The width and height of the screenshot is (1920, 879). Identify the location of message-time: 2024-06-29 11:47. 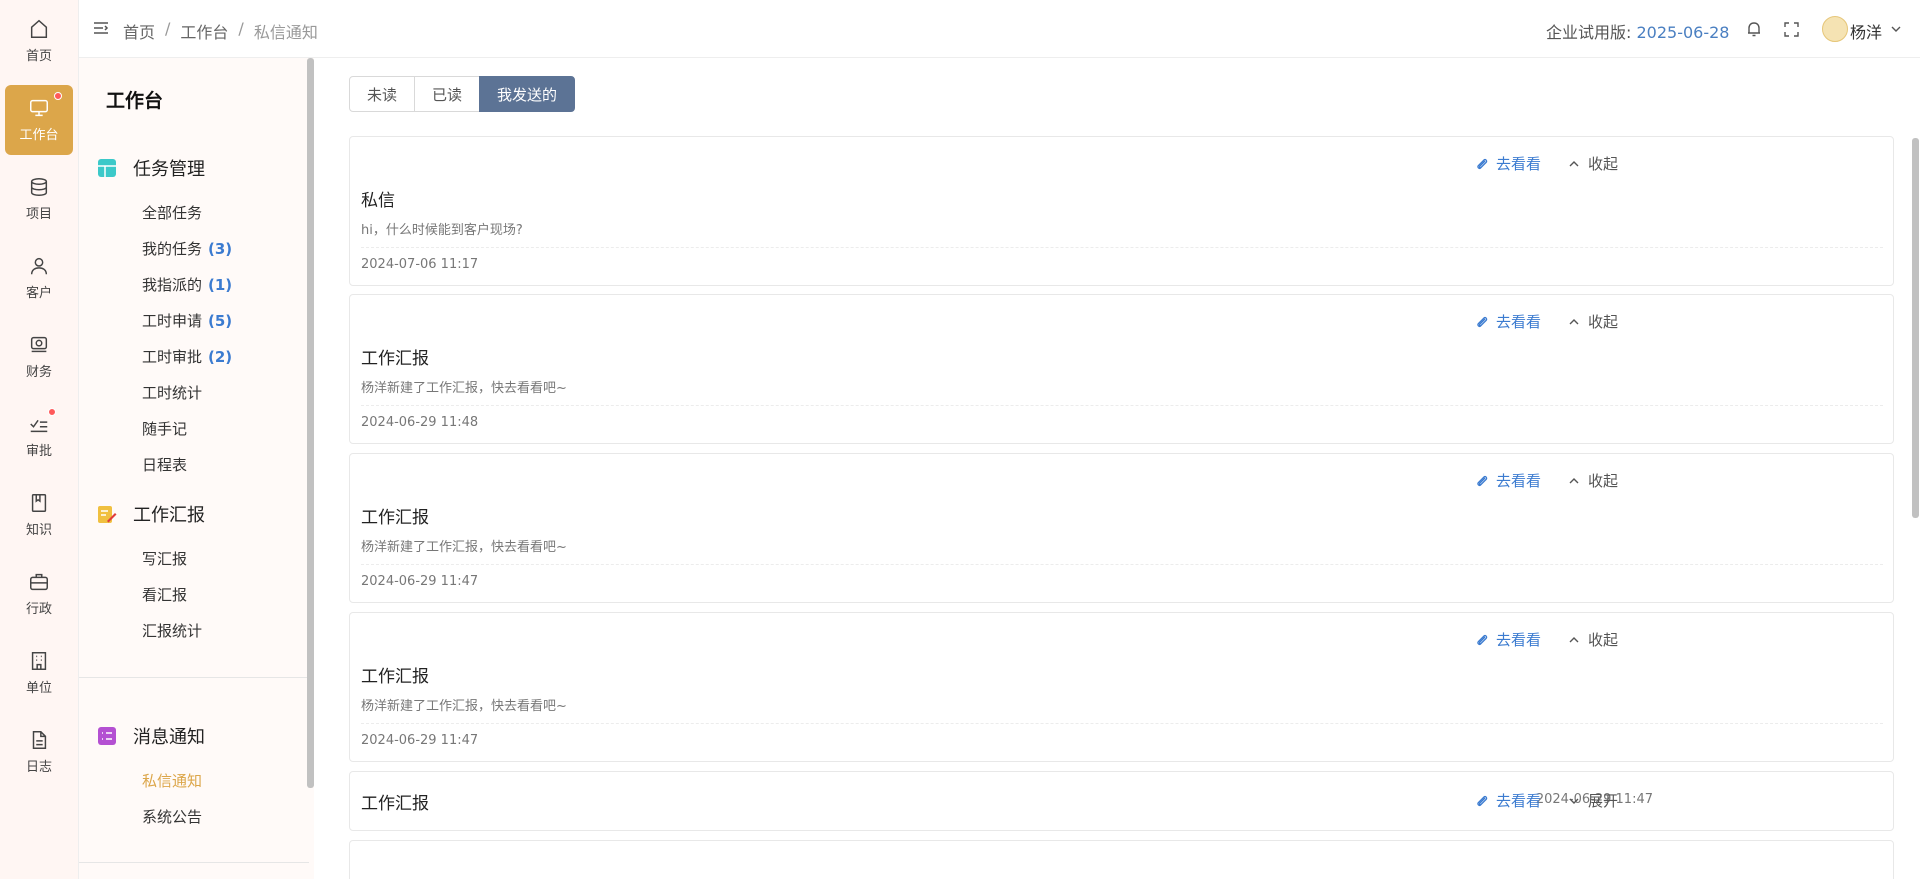
(420, 740).